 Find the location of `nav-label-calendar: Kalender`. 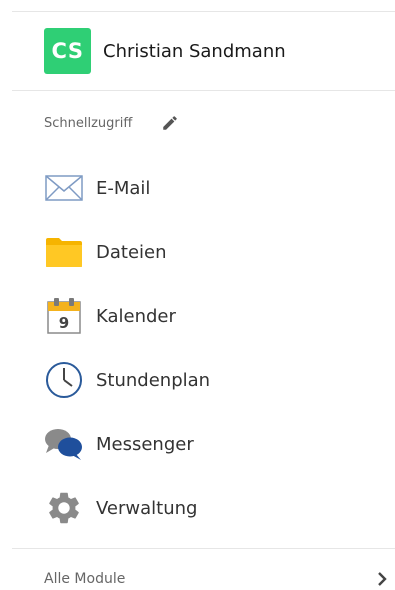

nav-label-calendar: Kalender is located at coordinates (136, 316).